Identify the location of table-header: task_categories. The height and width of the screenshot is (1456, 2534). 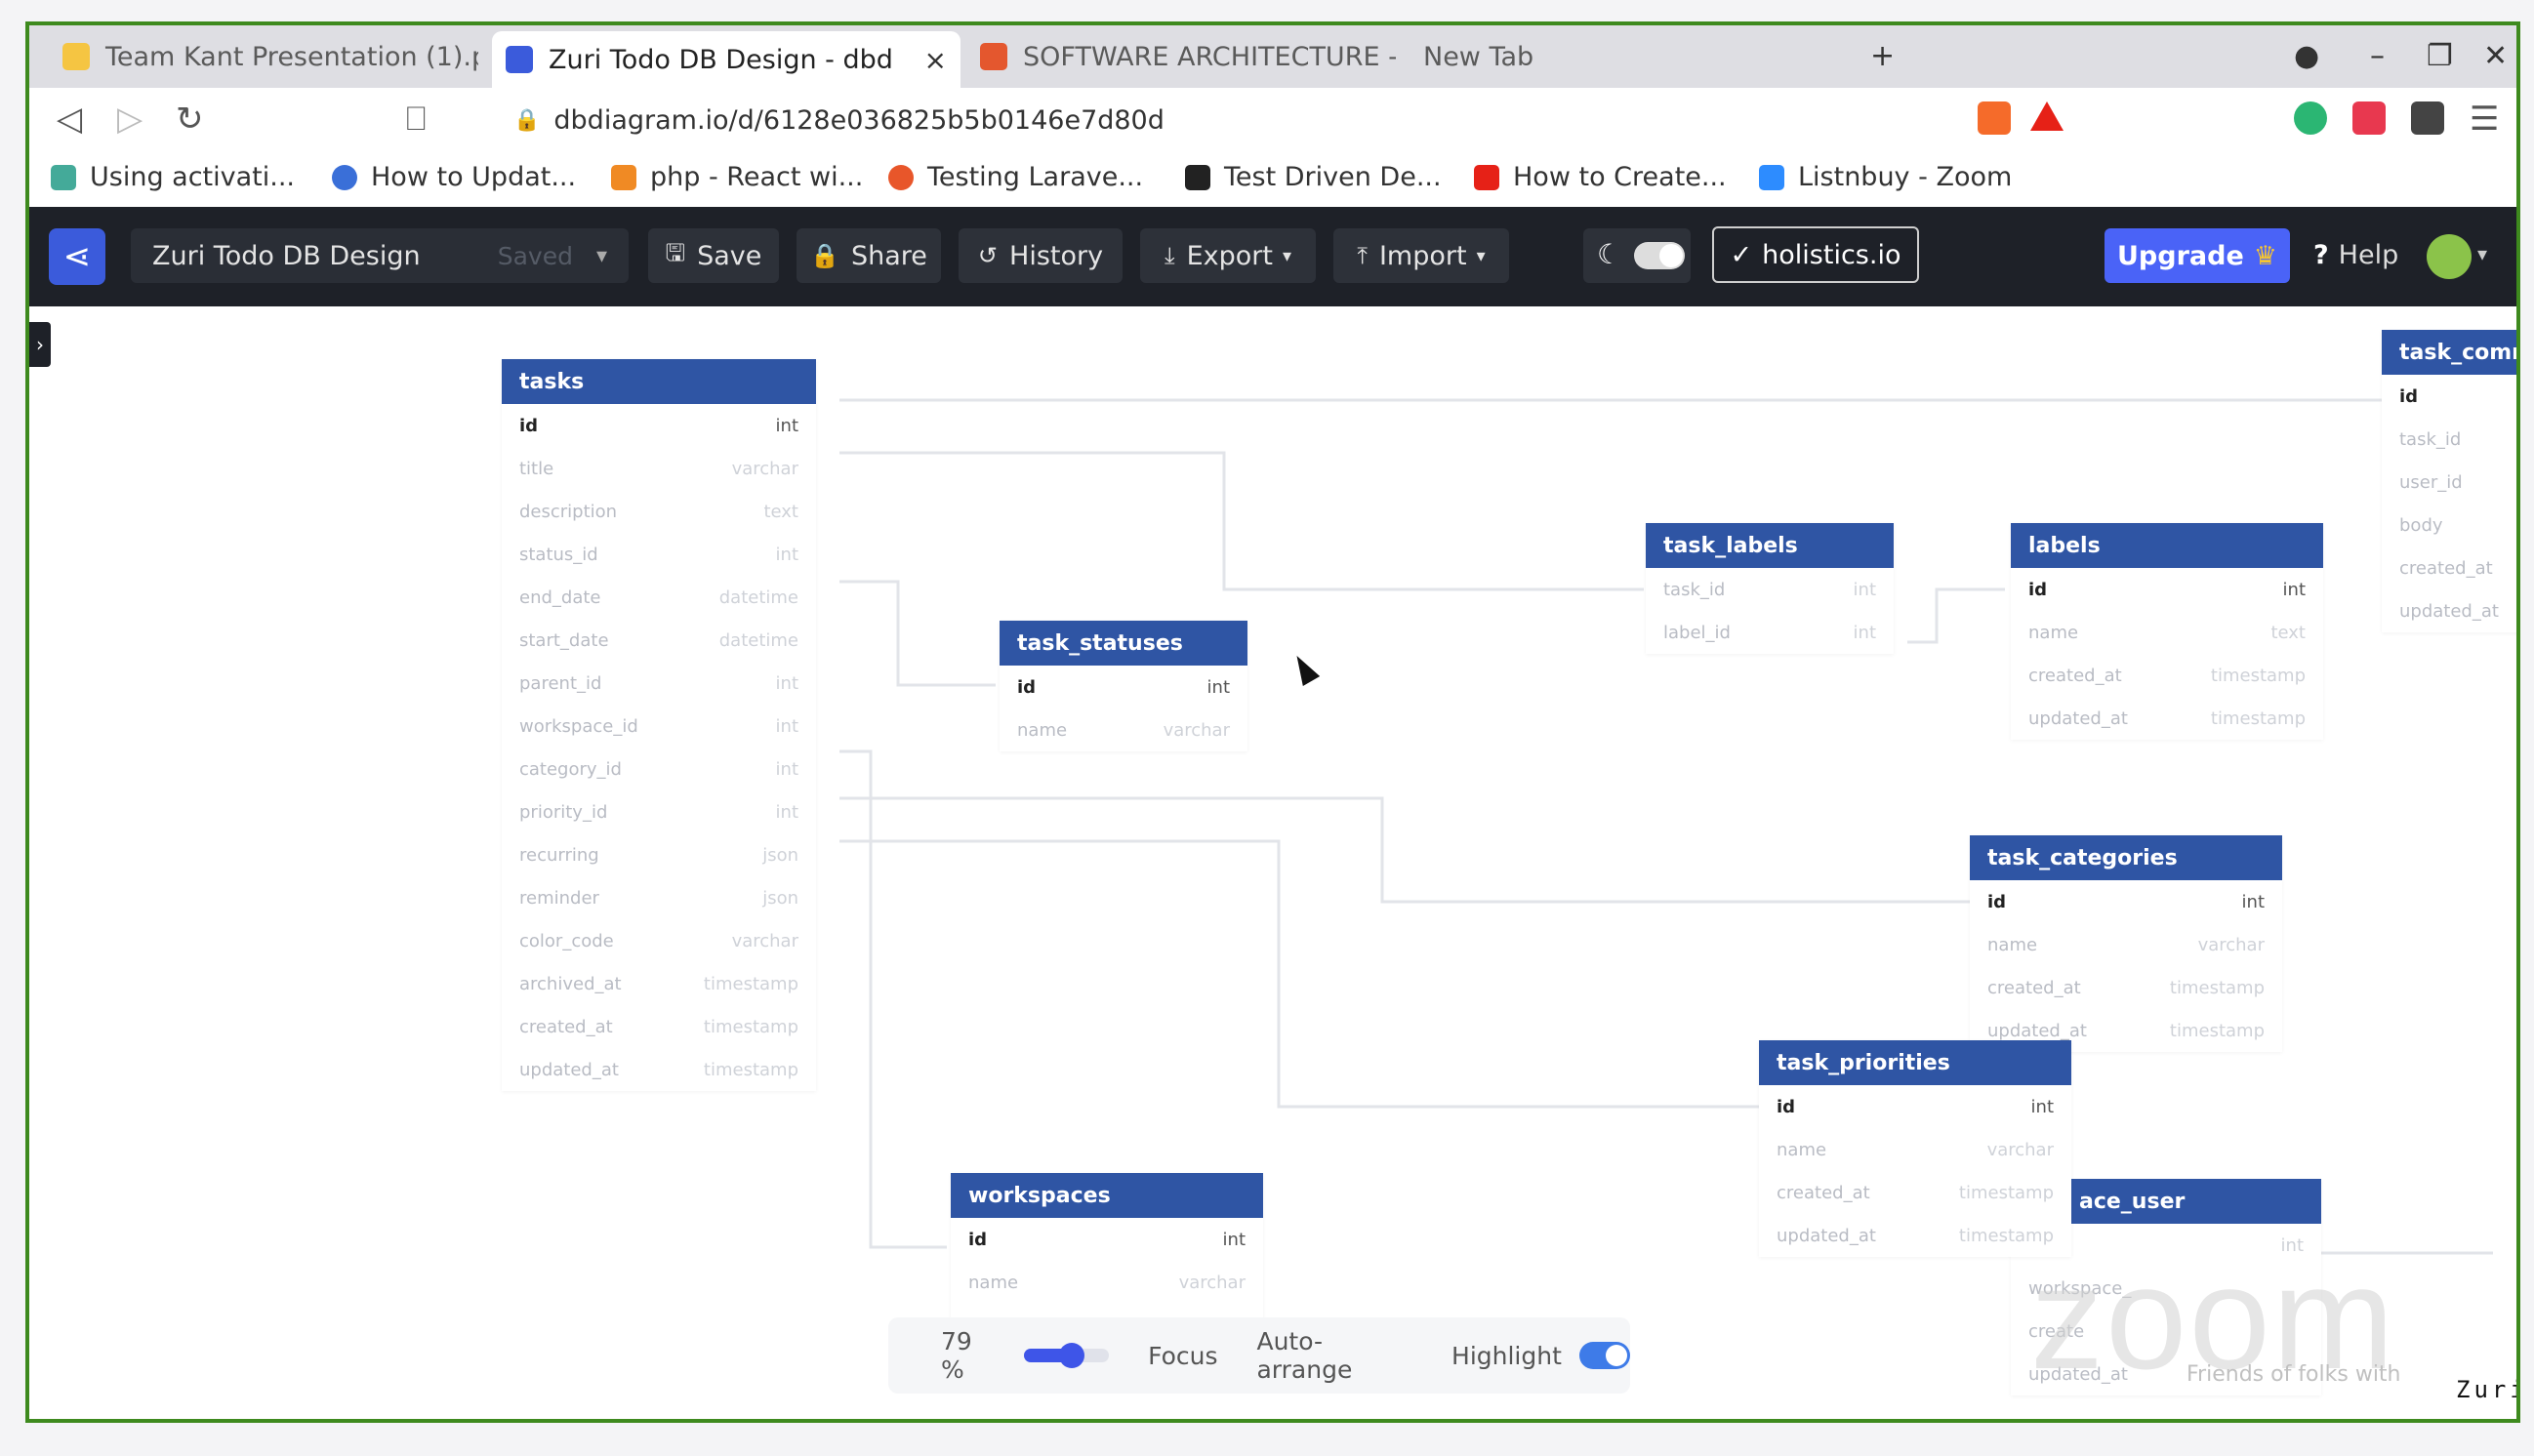
(2126, 857).